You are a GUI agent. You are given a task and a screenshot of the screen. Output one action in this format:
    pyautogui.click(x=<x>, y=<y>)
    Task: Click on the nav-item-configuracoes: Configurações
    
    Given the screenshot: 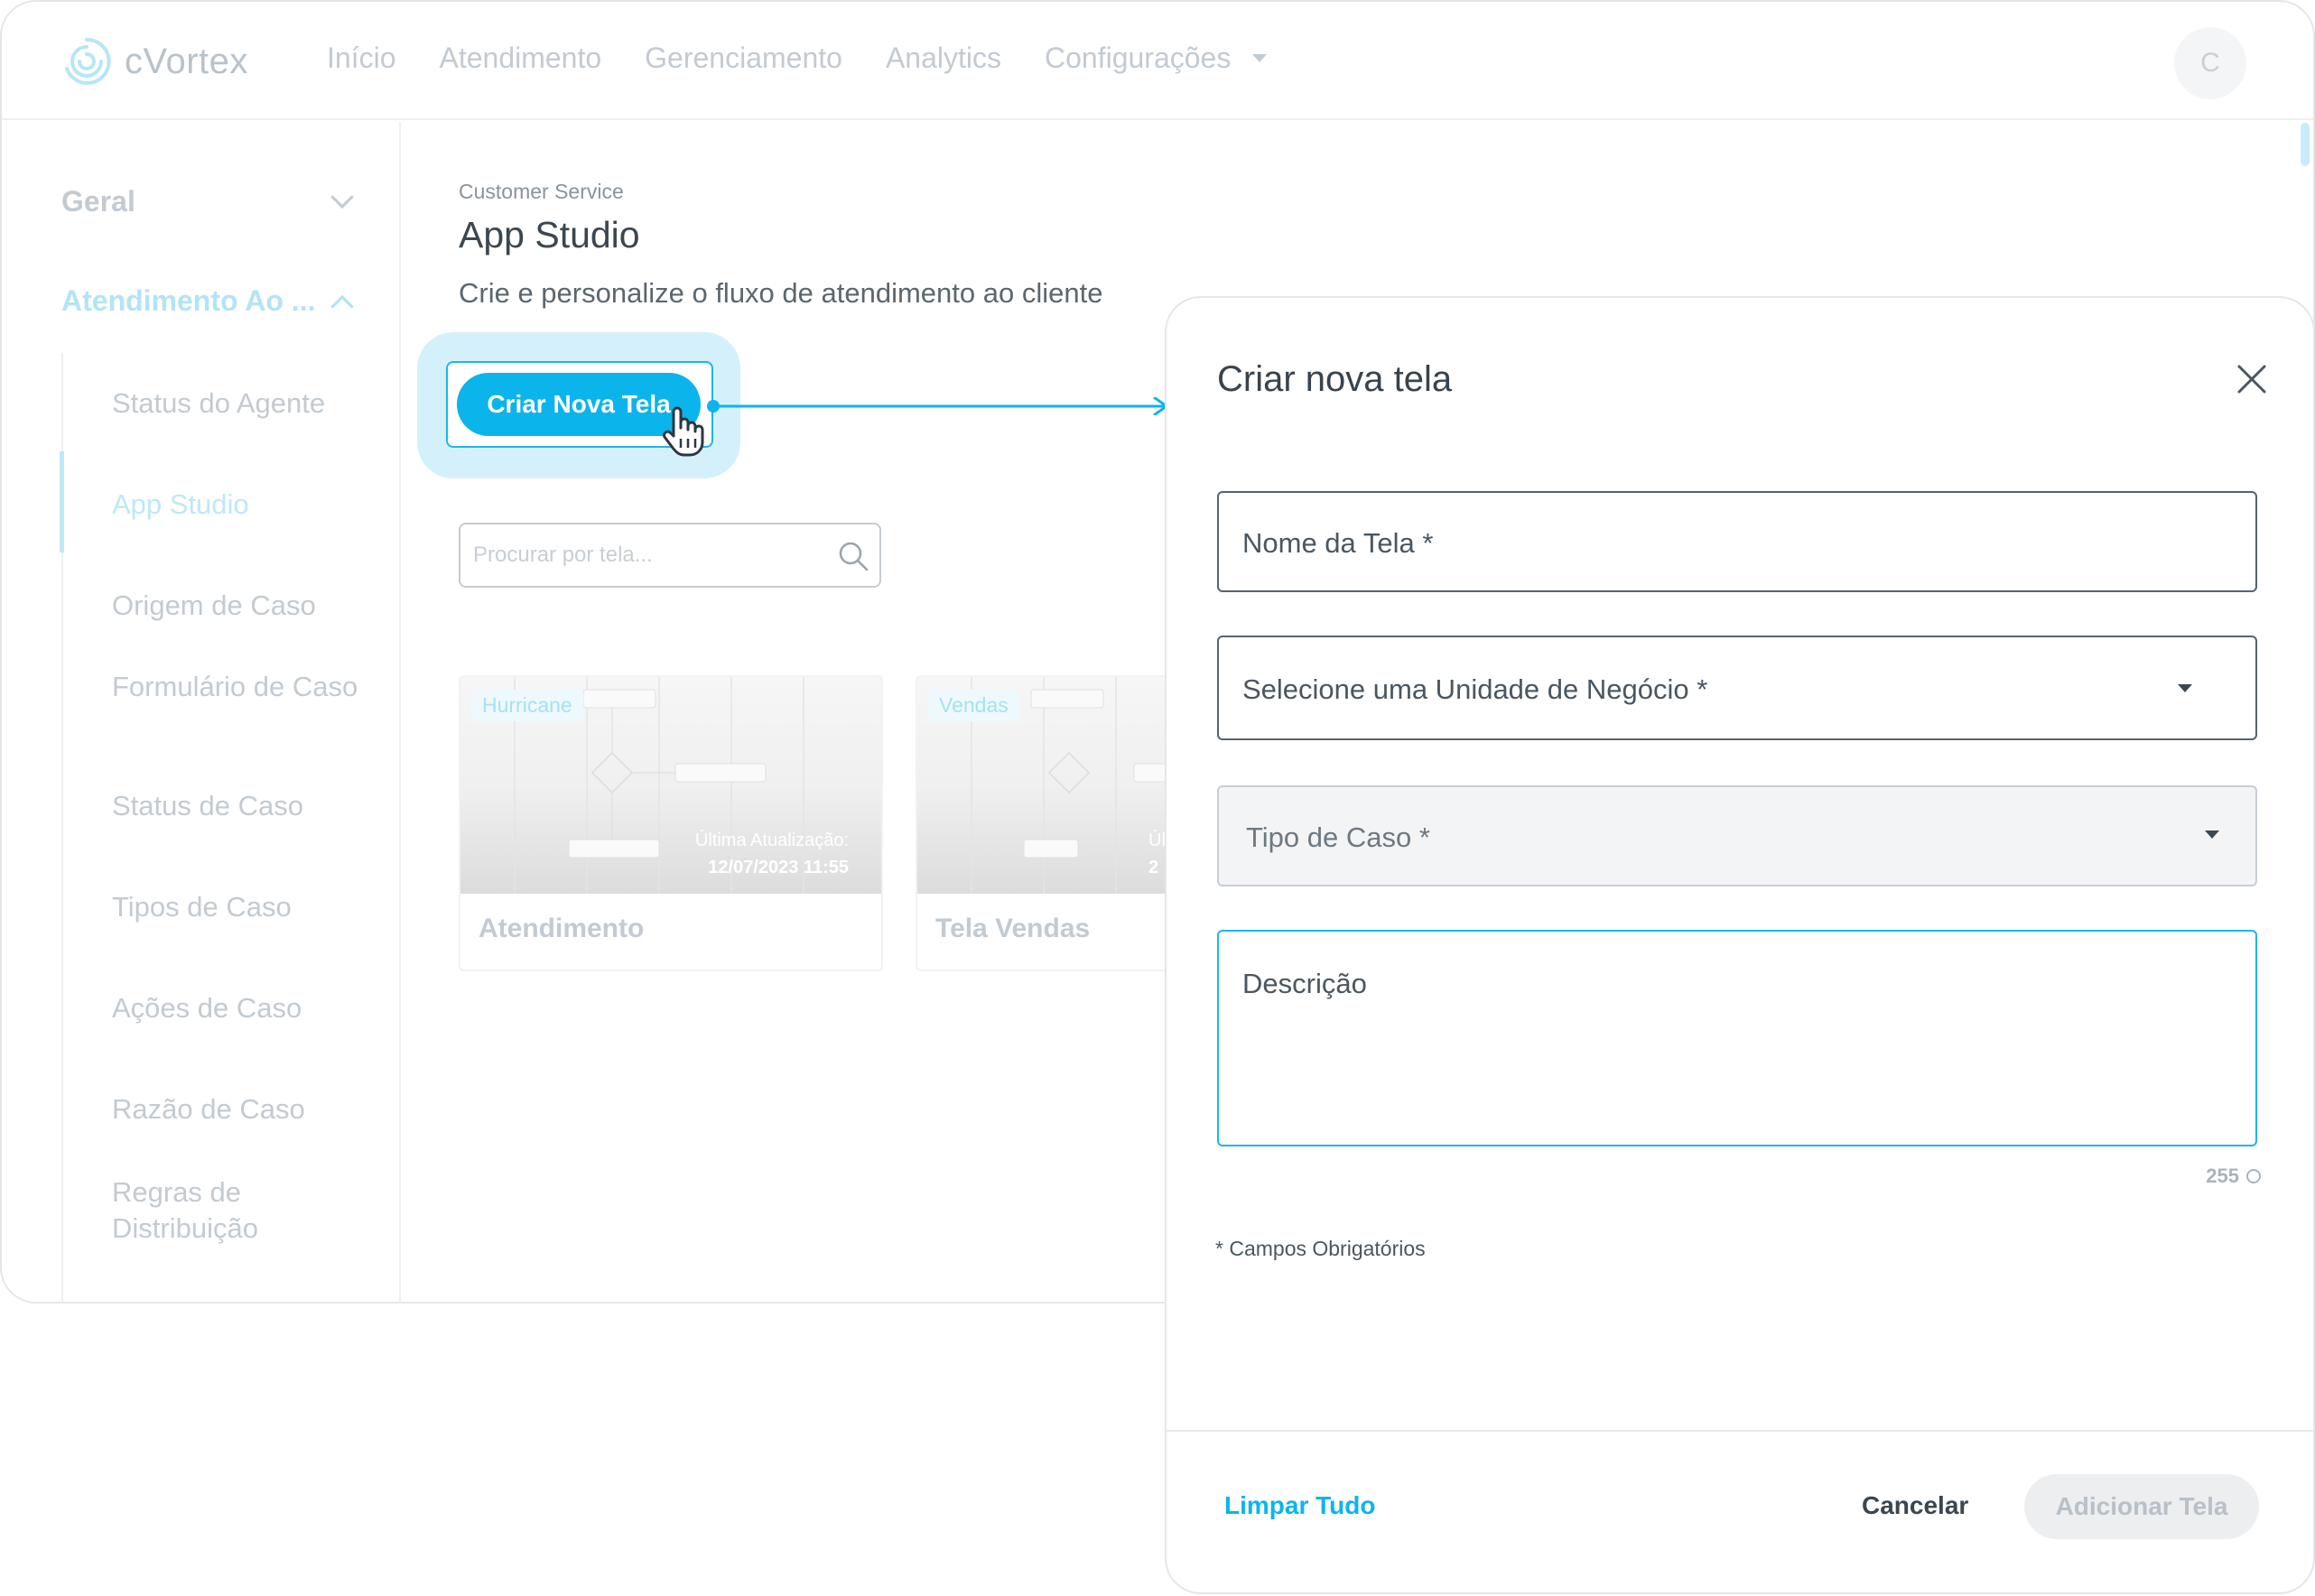 What is the action you would take?
    pyautogui.click(x=1156, y=58)
    